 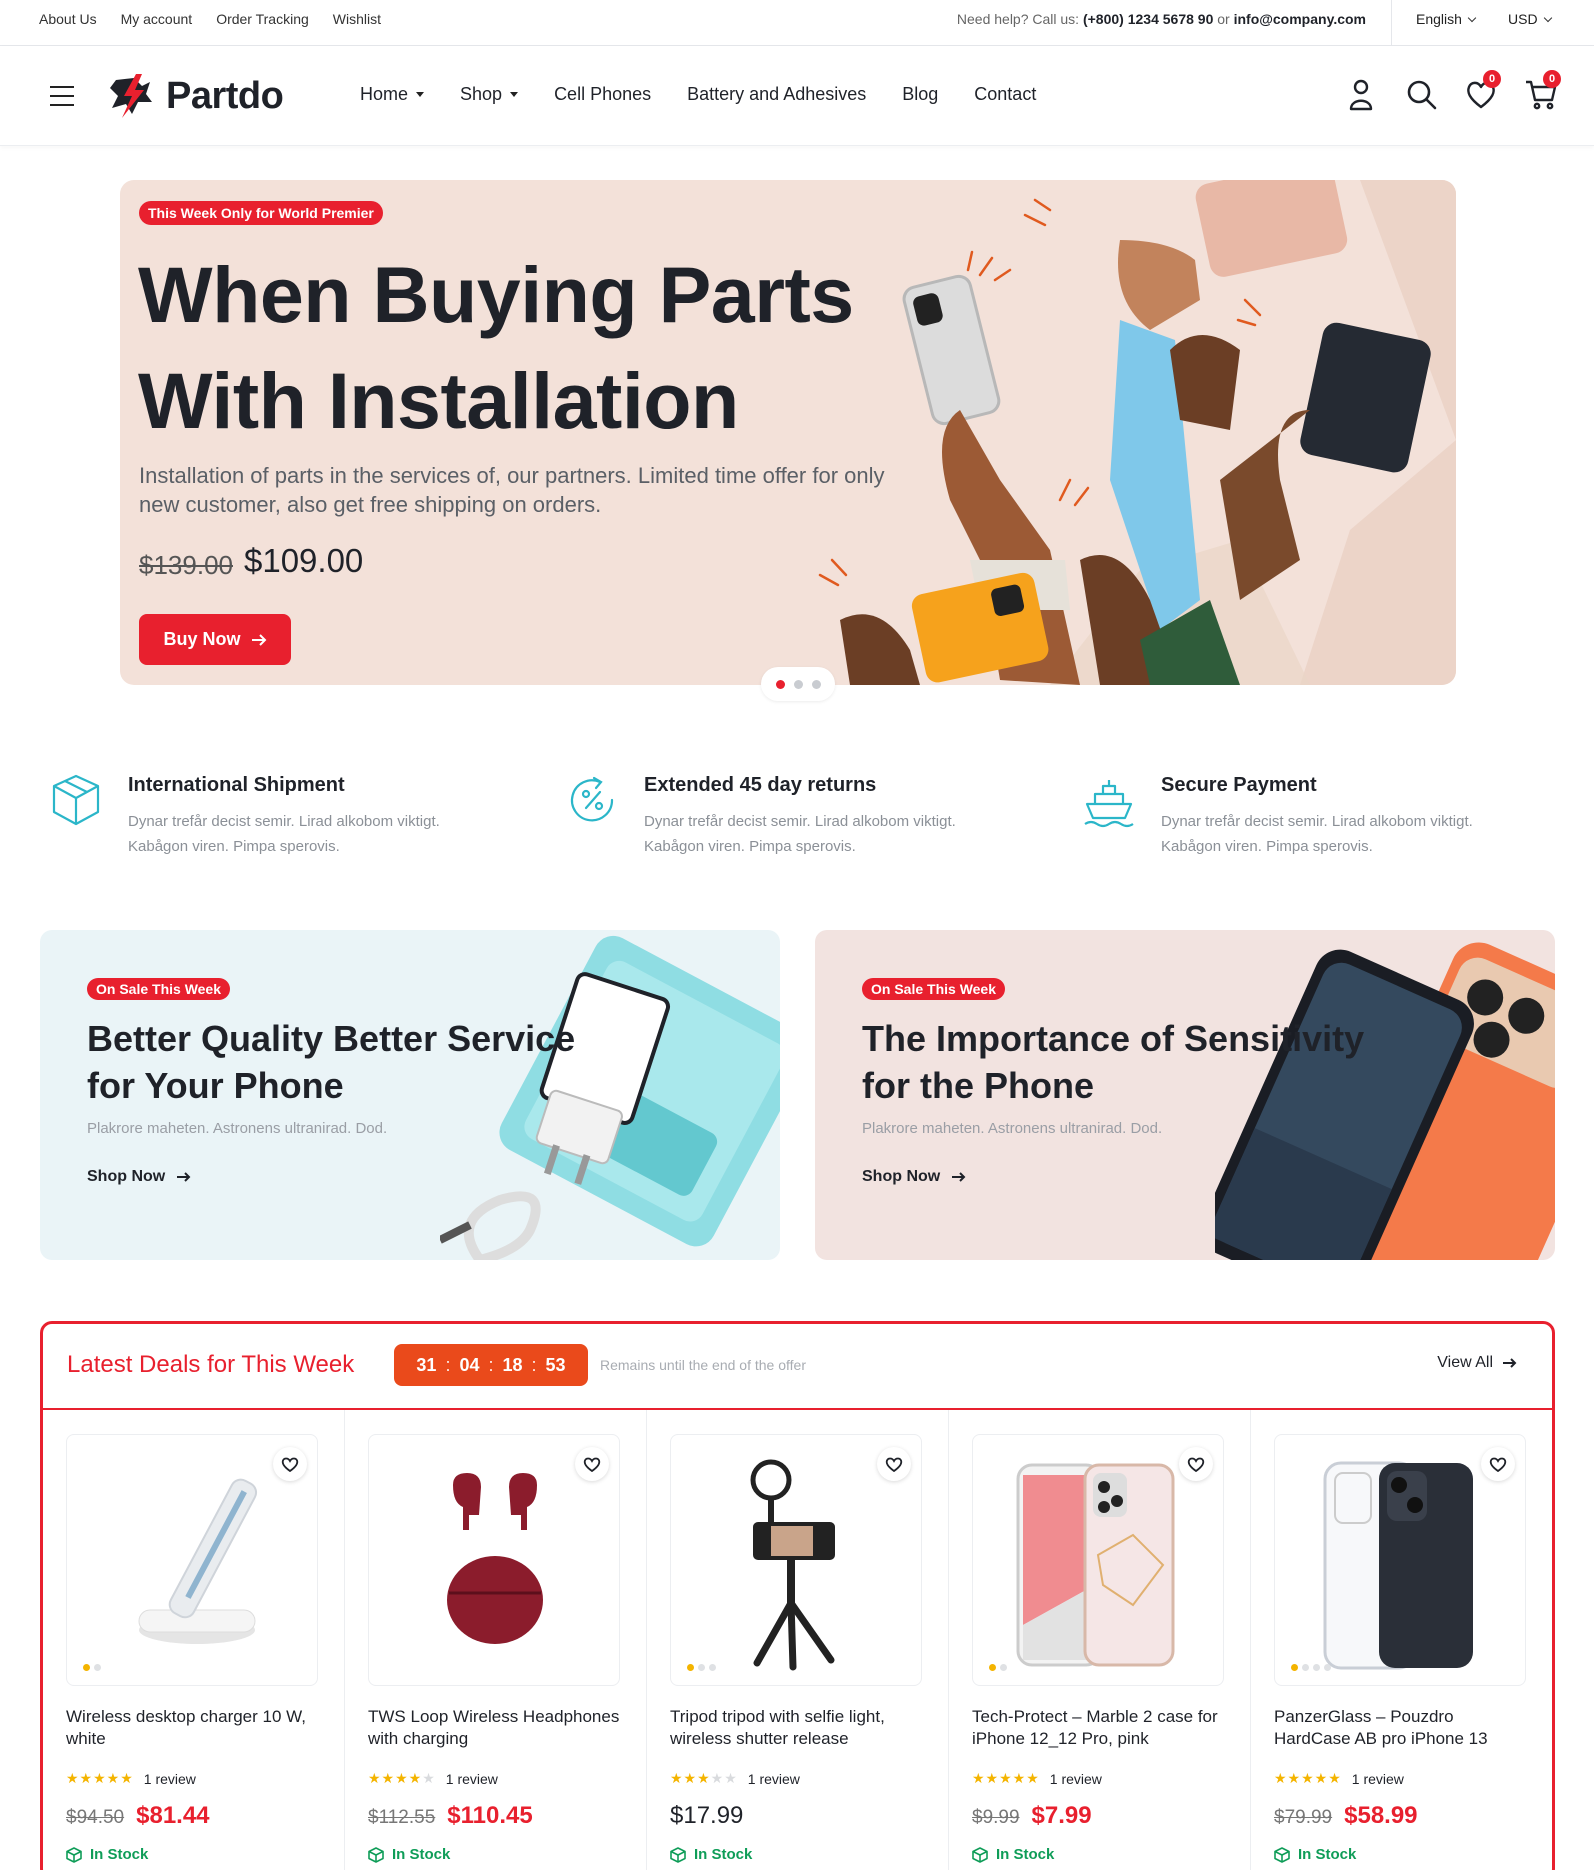 I want to click on old-price: $79.99, so click(x=1303, y=1817).